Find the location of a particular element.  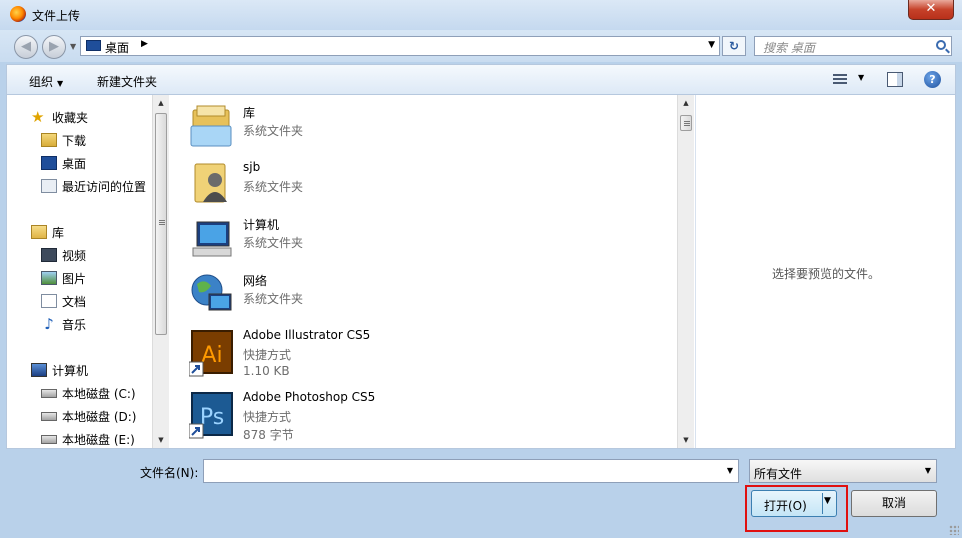

nav-computer-label: 计算机 is located at coordinates (70, 370).